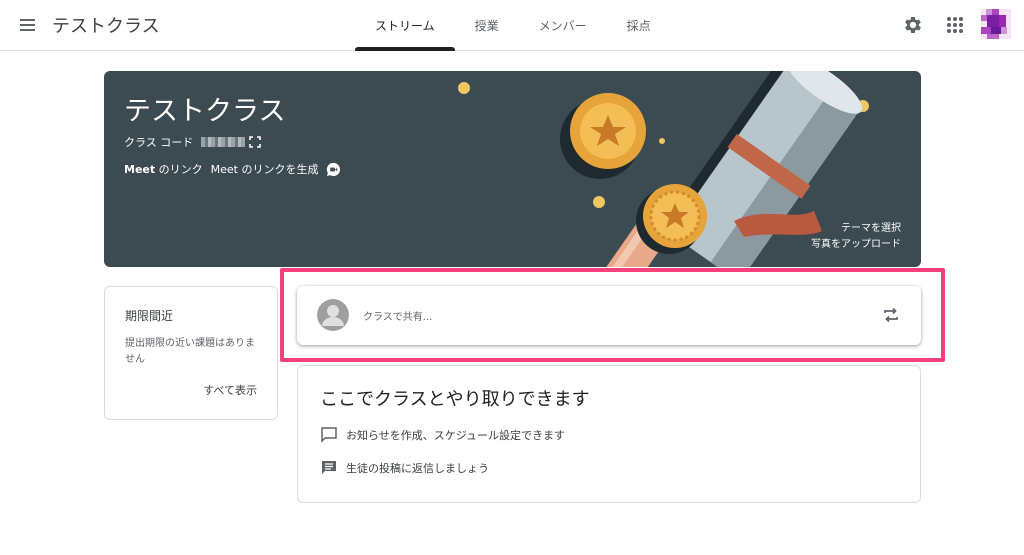 This screenshot has width=1024, height=555. What do you see at coordinates (913, 25) in the screenshot?
I see `settings-icon` at bounding box center [913, 25].